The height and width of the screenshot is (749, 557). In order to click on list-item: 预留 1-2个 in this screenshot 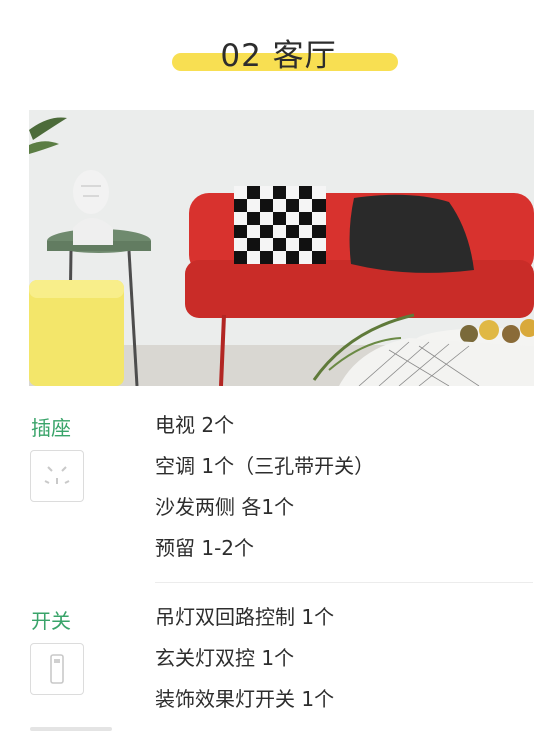, I will do `click(205, 548)`.